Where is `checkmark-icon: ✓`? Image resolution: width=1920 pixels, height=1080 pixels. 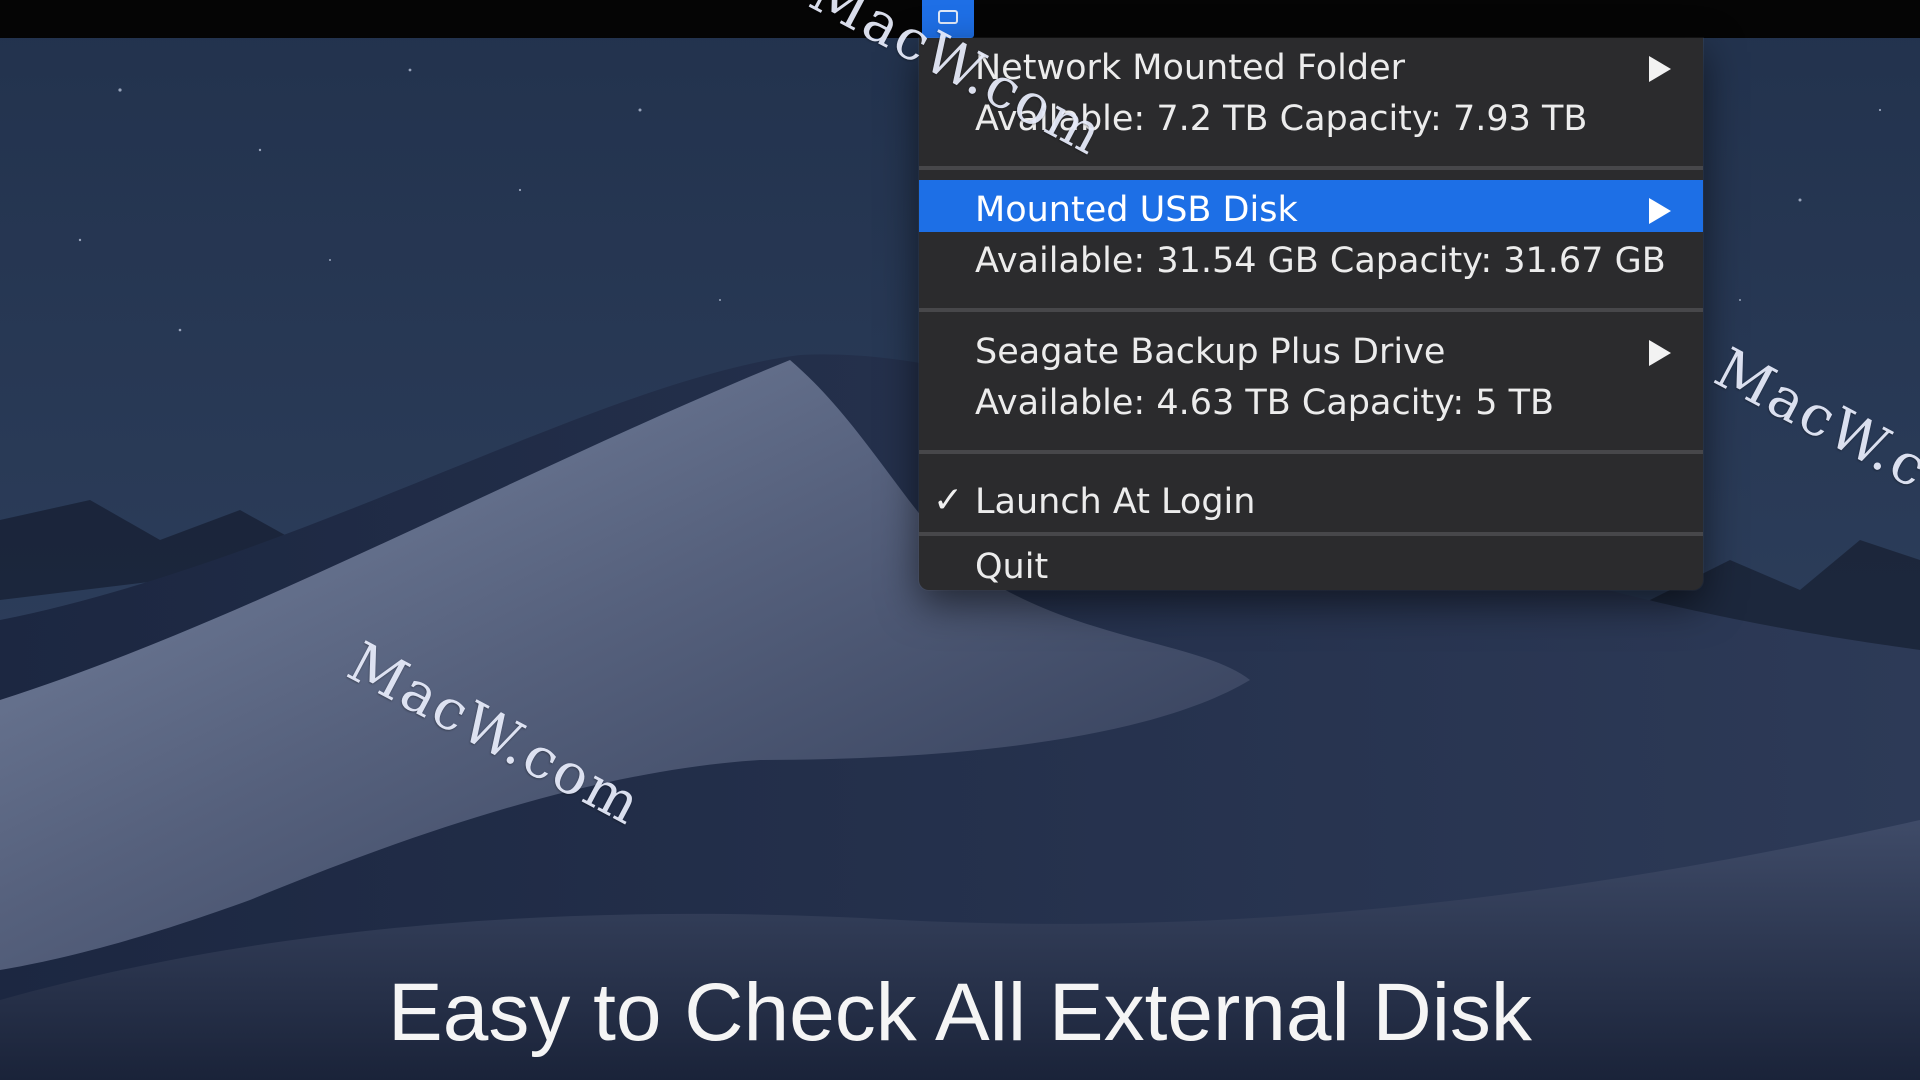
checkmark-icon: ✓ is located at coordinates (948, 500).